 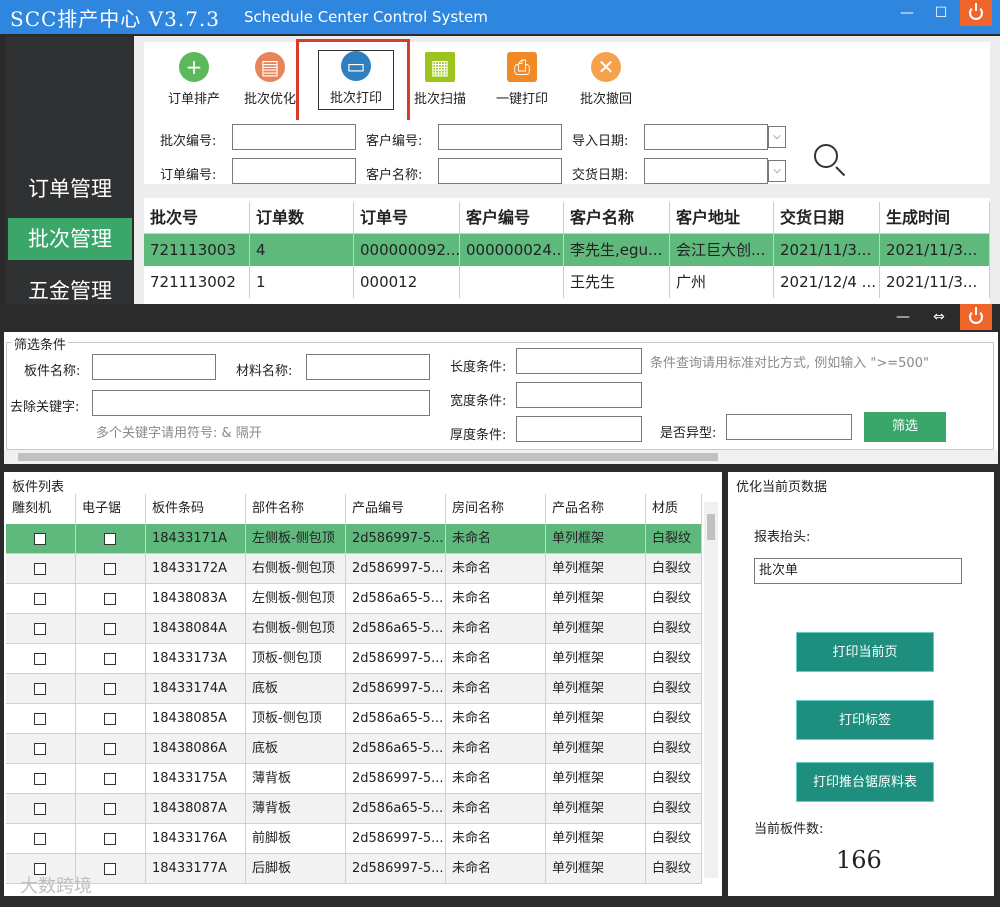 I want to click on table-row: 18438083A 左侧板-侧包顶 2d586a65-5... 未命名 单列框架 白裂纹, so click(x=354, y=599).